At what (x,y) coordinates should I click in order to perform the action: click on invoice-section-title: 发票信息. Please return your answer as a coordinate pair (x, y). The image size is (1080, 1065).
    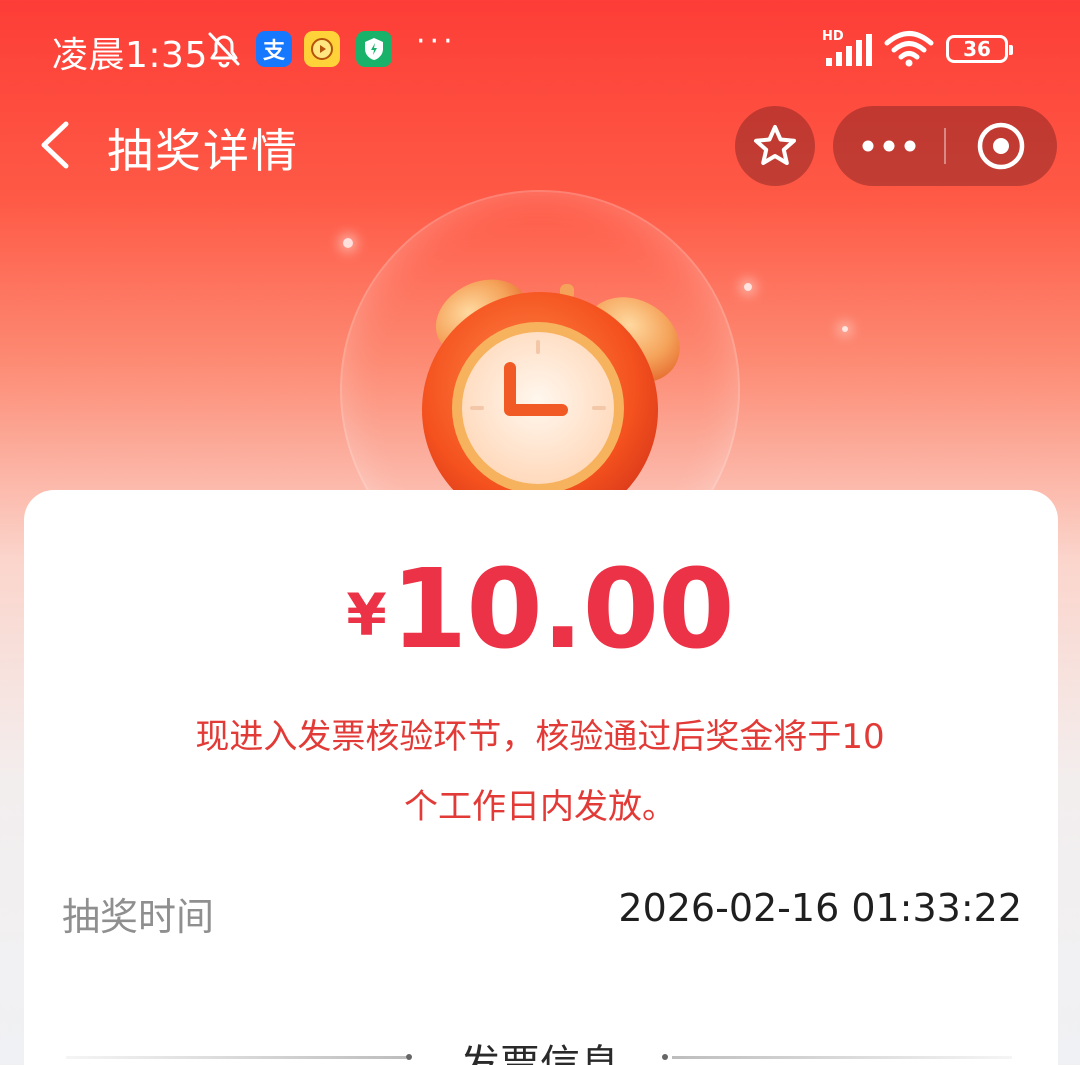
    Looking at the image, I should click on (540, 1053).